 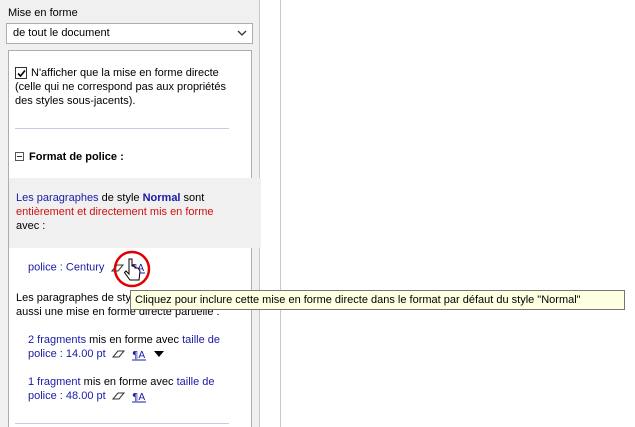 I want to click on direct-formatting-checkbox, so click(x=21, y=73).